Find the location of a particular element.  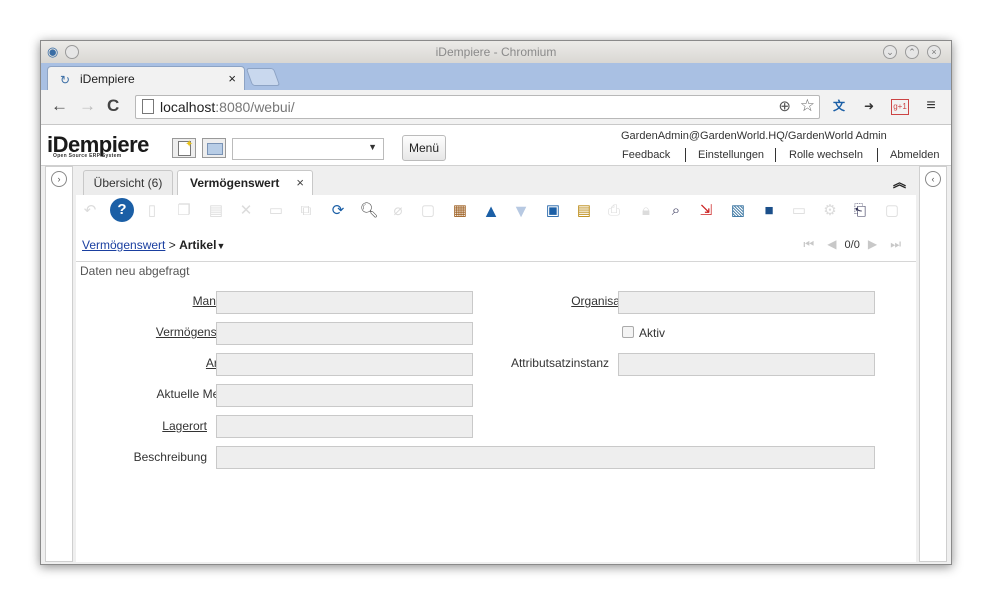

undo-icon: ↶ is located at coordinates (90, 211).